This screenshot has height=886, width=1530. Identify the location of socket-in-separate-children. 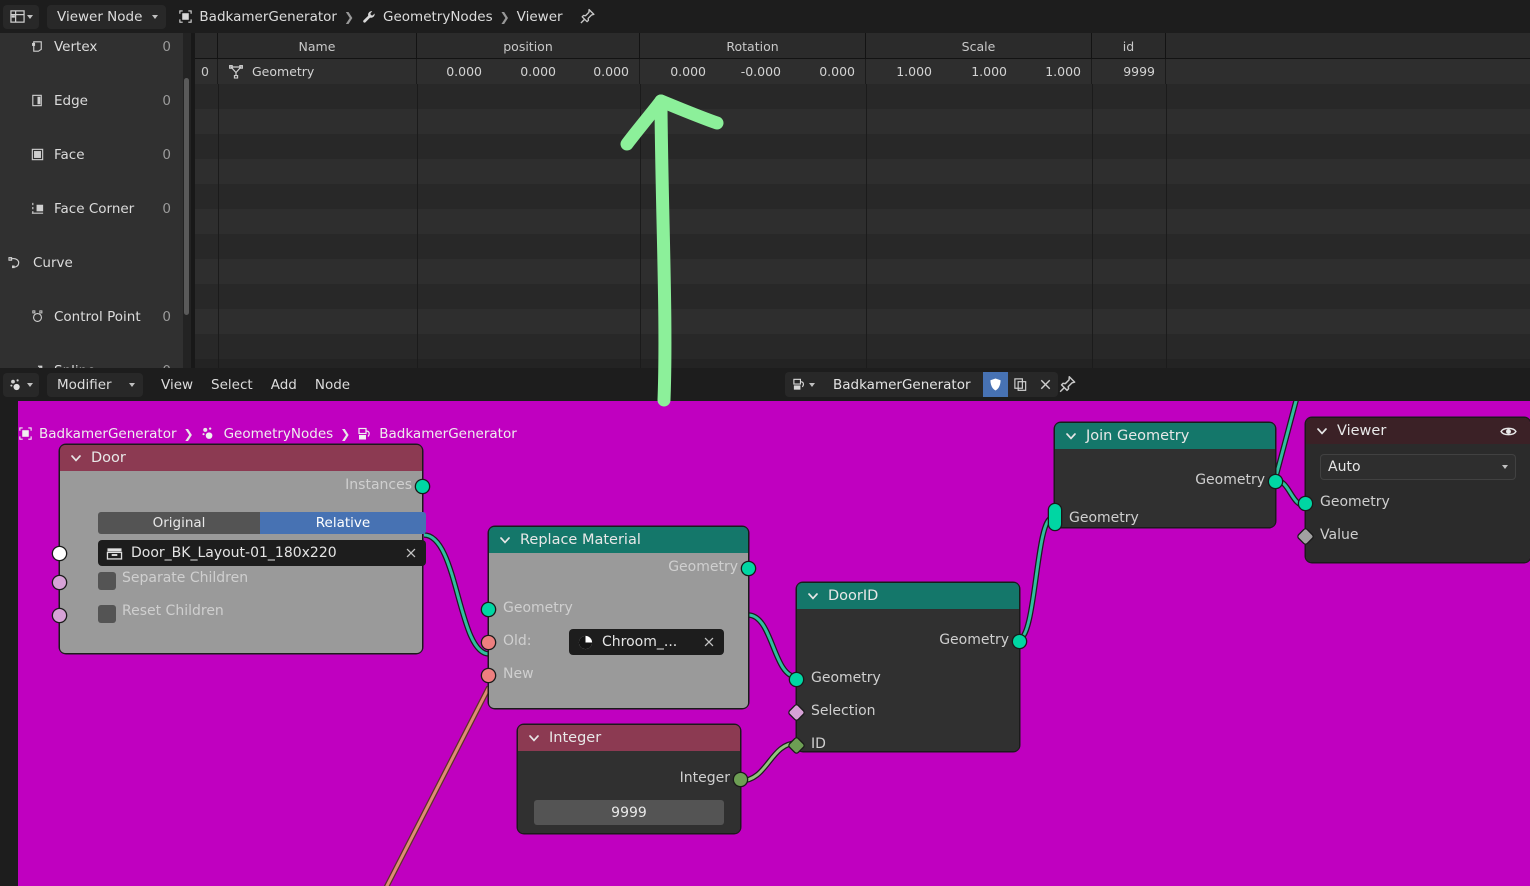
(59, 582).